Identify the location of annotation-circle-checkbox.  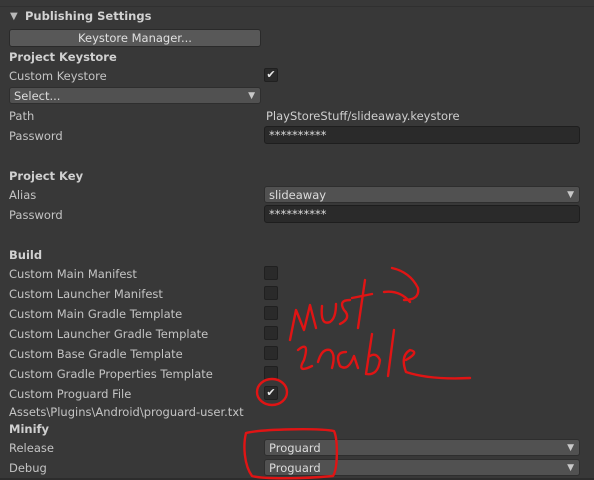
(272, 392).